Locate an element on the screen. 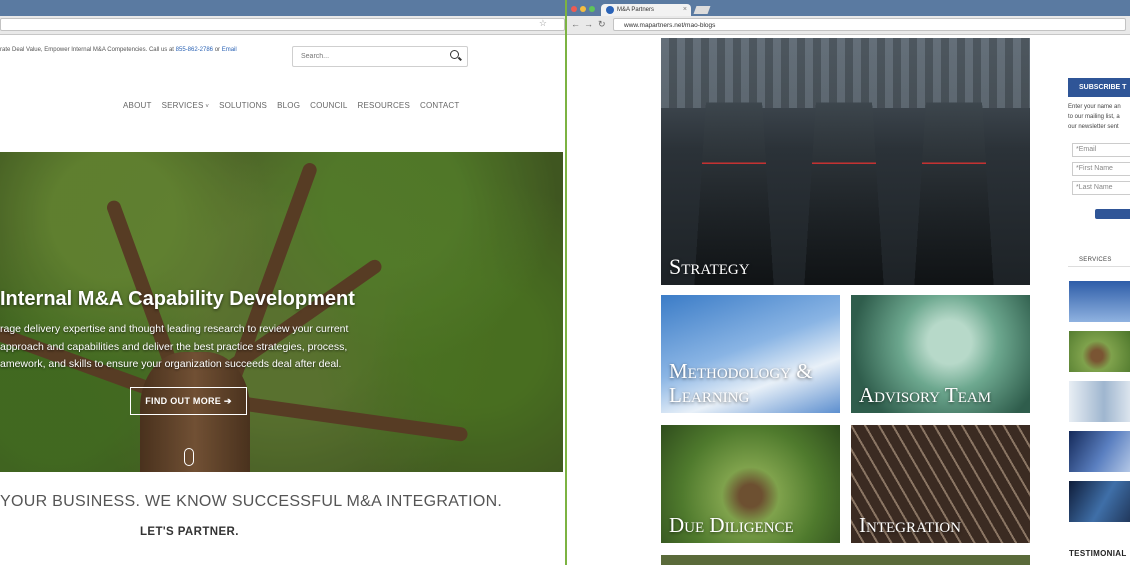  back-icon: ← is located at coordinates (575, 24).